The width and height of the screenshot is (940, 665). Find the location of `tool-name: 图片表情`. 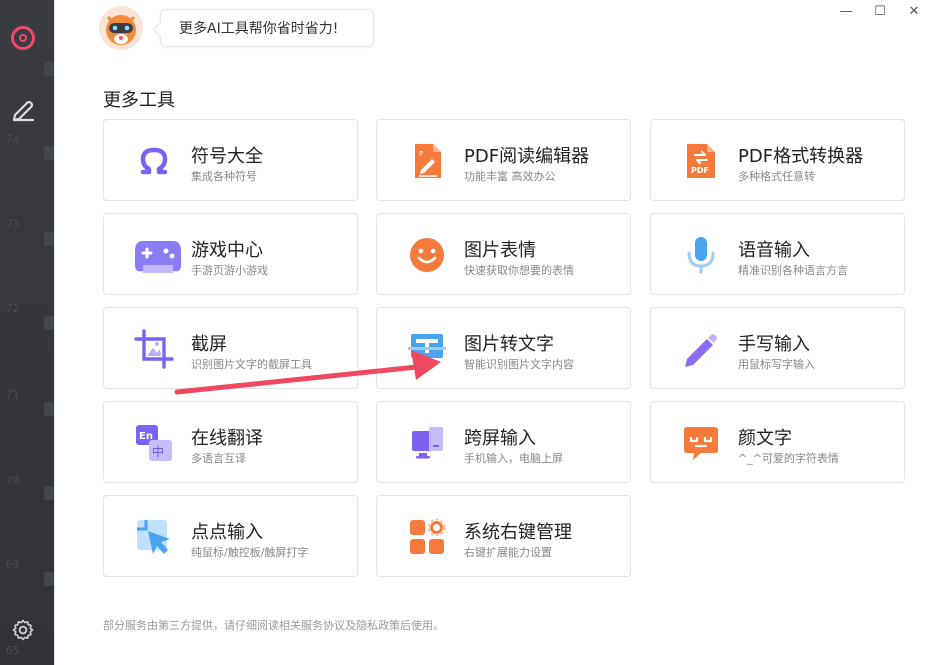

tool-name: 图片表情 is located at coordinates (500, 250).